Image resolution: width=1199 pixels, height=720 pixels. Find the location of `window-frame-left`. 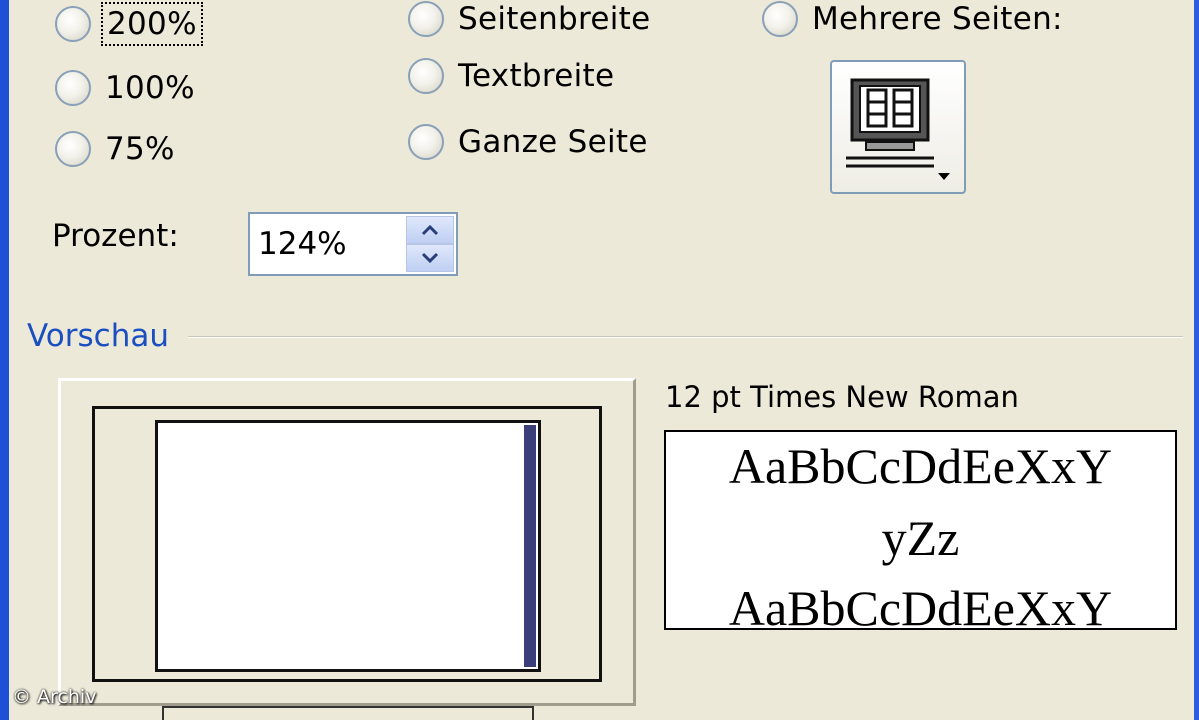

window-frame-left is located at coordinates (4, 360).